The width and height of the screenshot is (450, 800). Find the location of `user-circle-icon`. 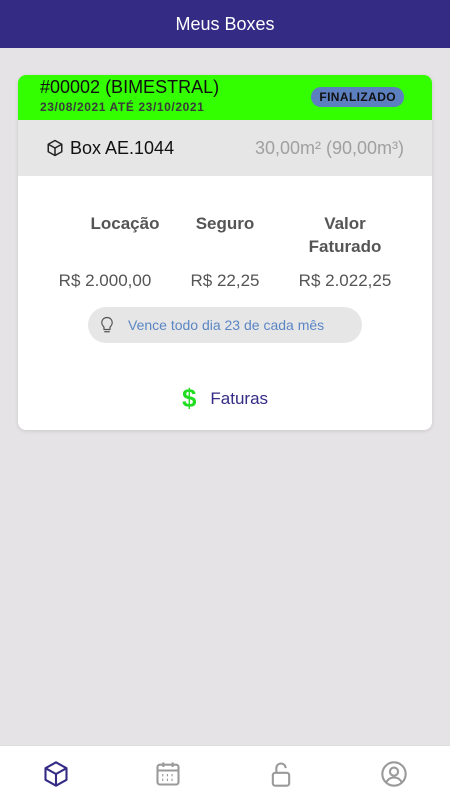

user-circle-icon is located at coordinates (394, 774).